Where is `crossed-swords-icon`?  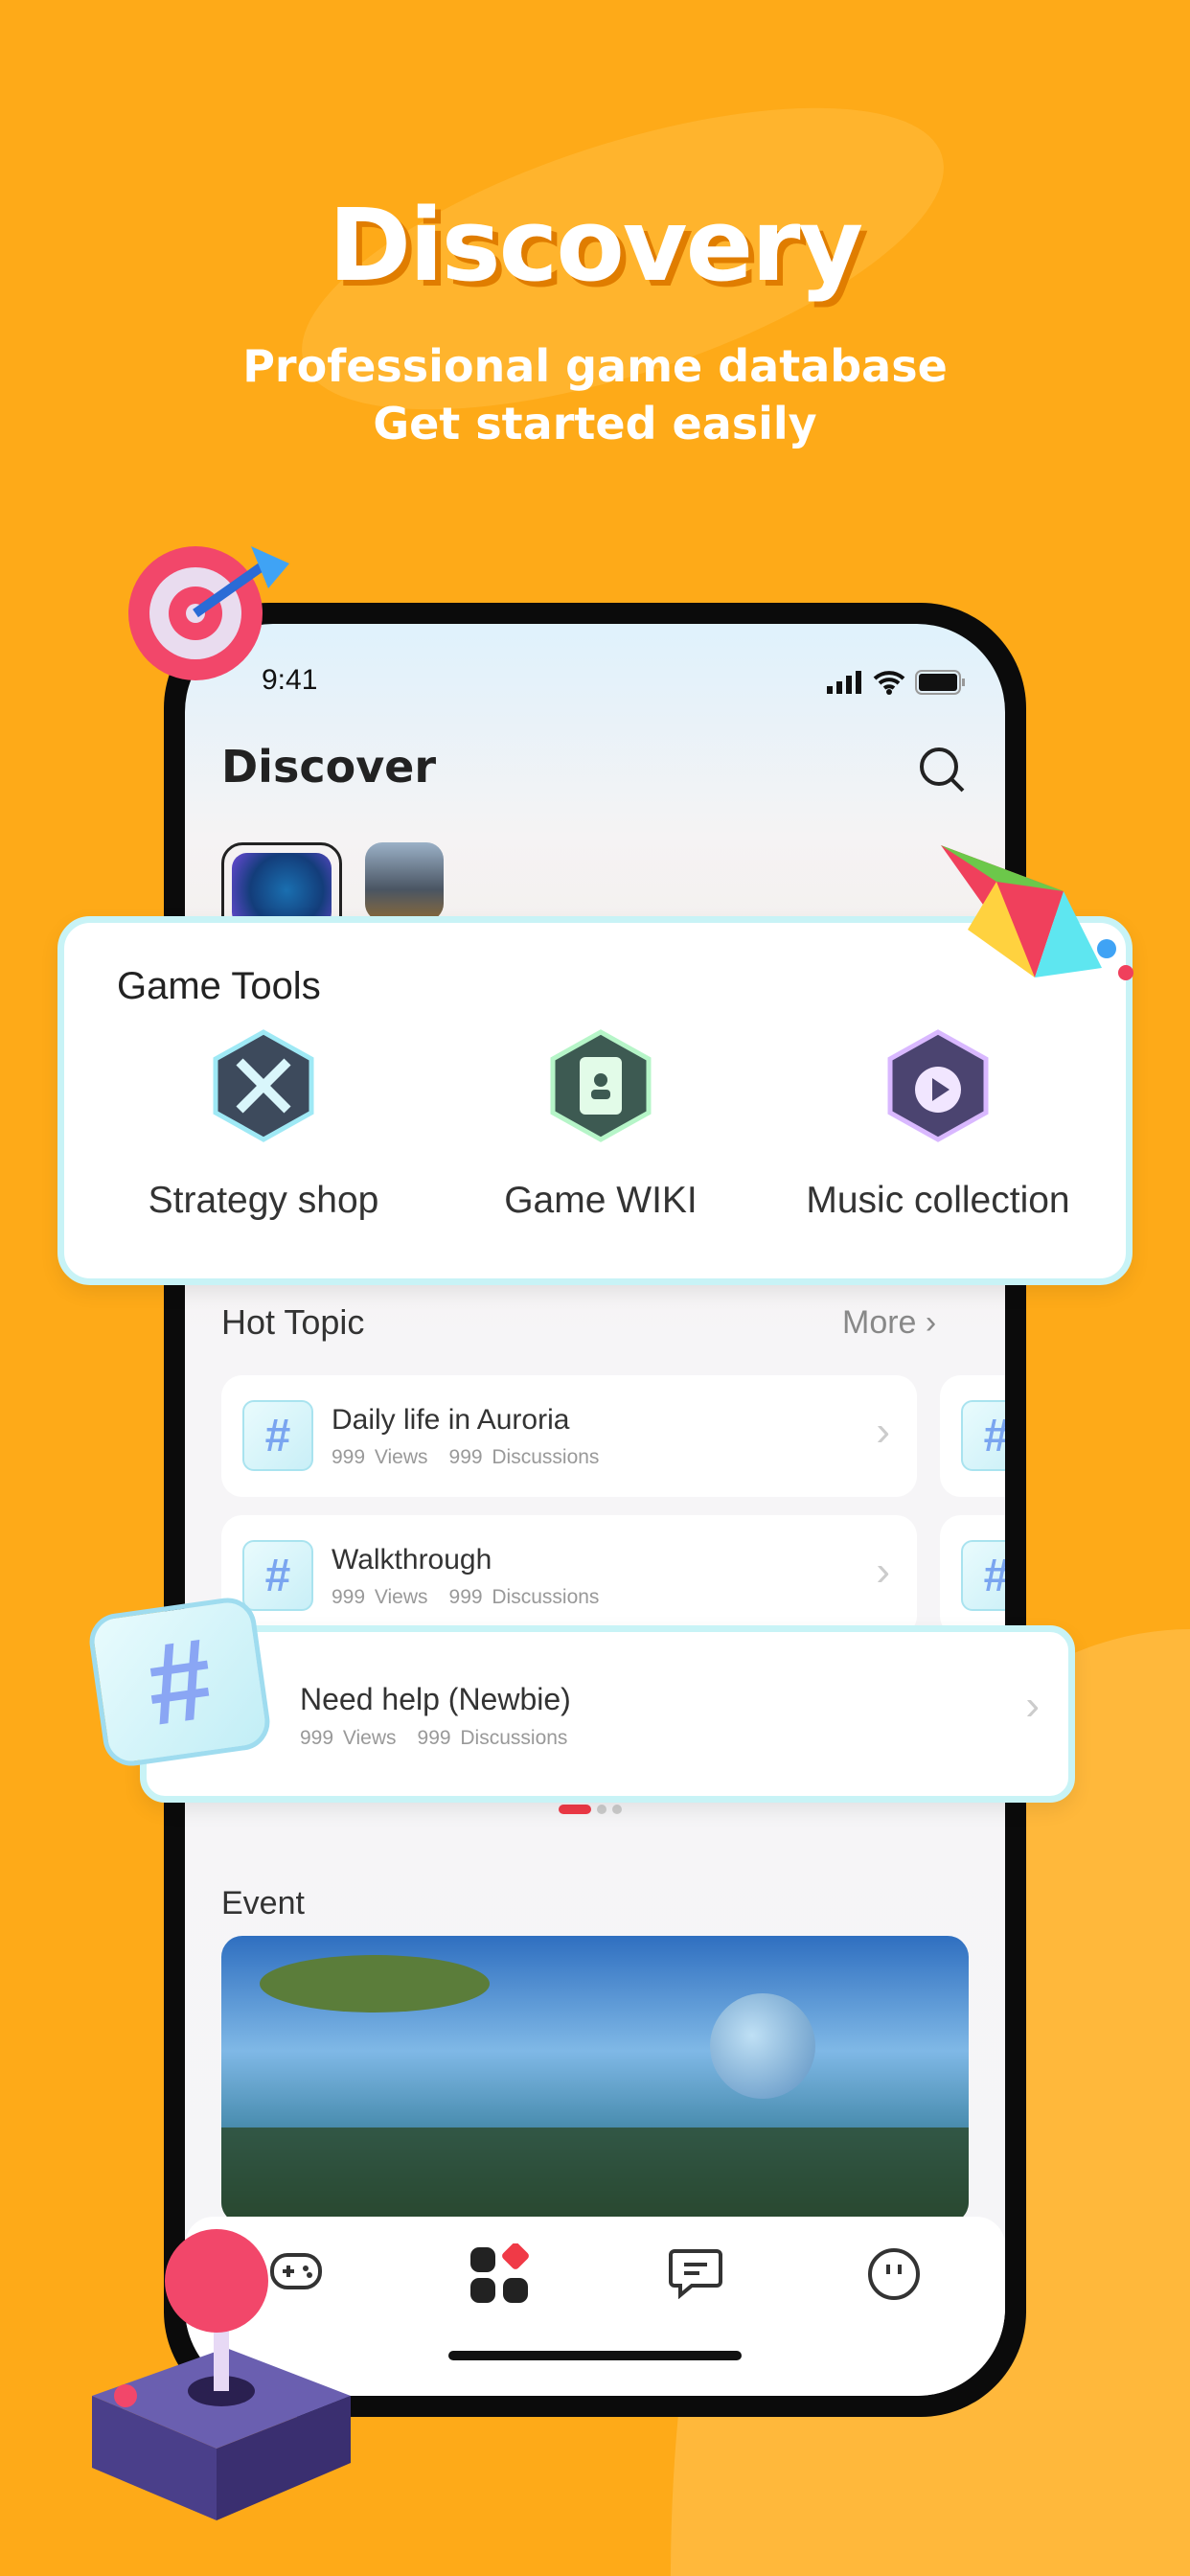 crossed-swords-icon is located at coordinates (264, 1085).